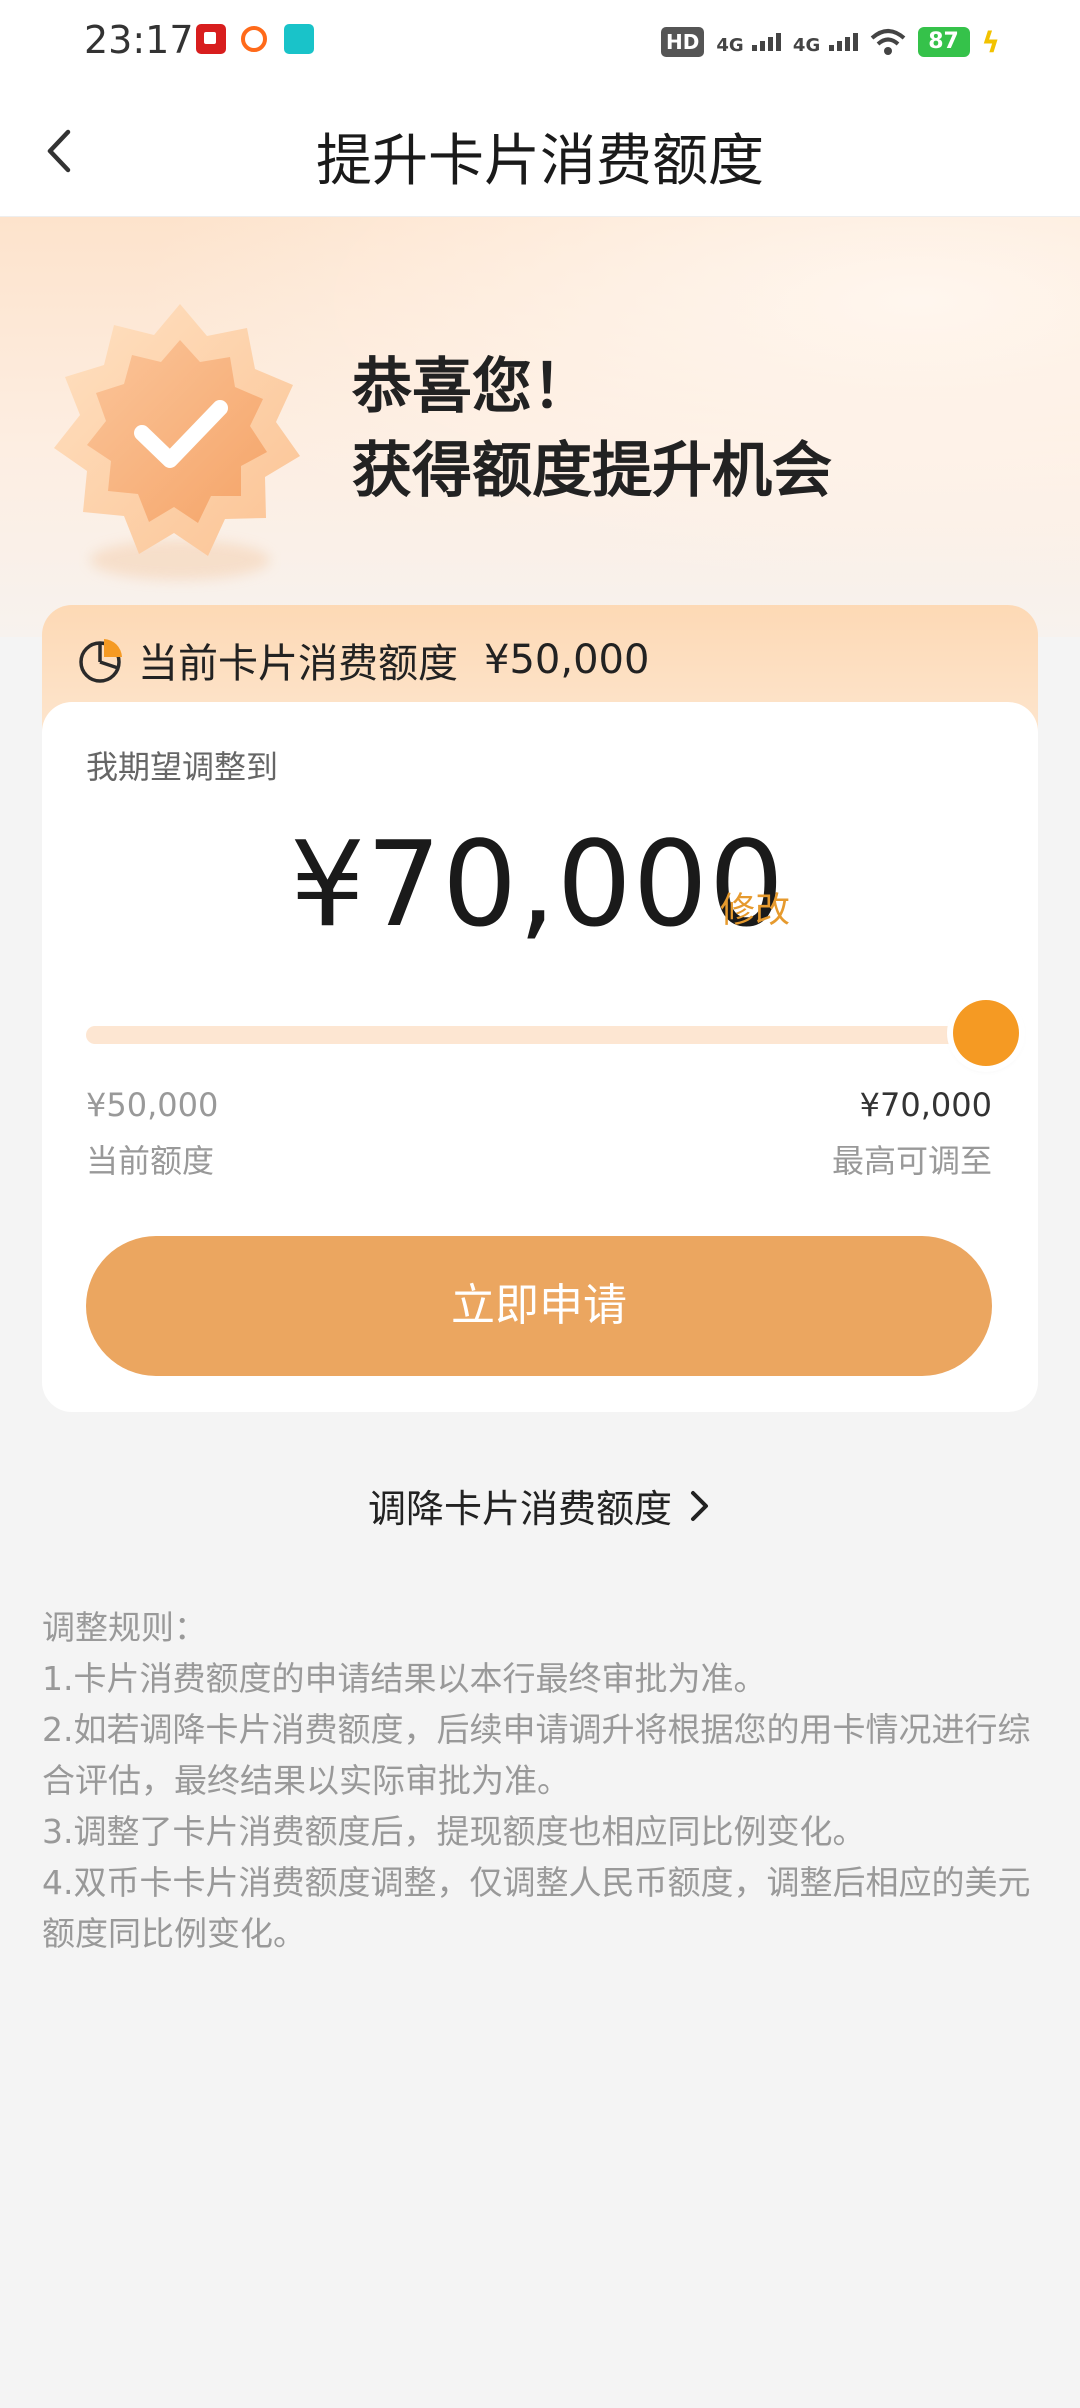 Image resolution: width=1080 pixels, height=2408 pixels. I want to click on status-time: 23:17, so click(139, 40).